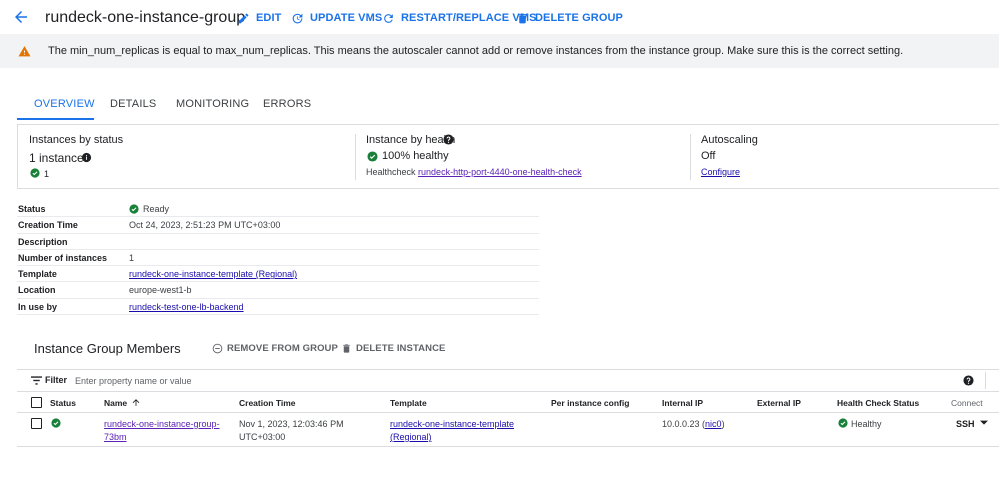  I want to click on detail-row-description: Description, so click(278, 242).